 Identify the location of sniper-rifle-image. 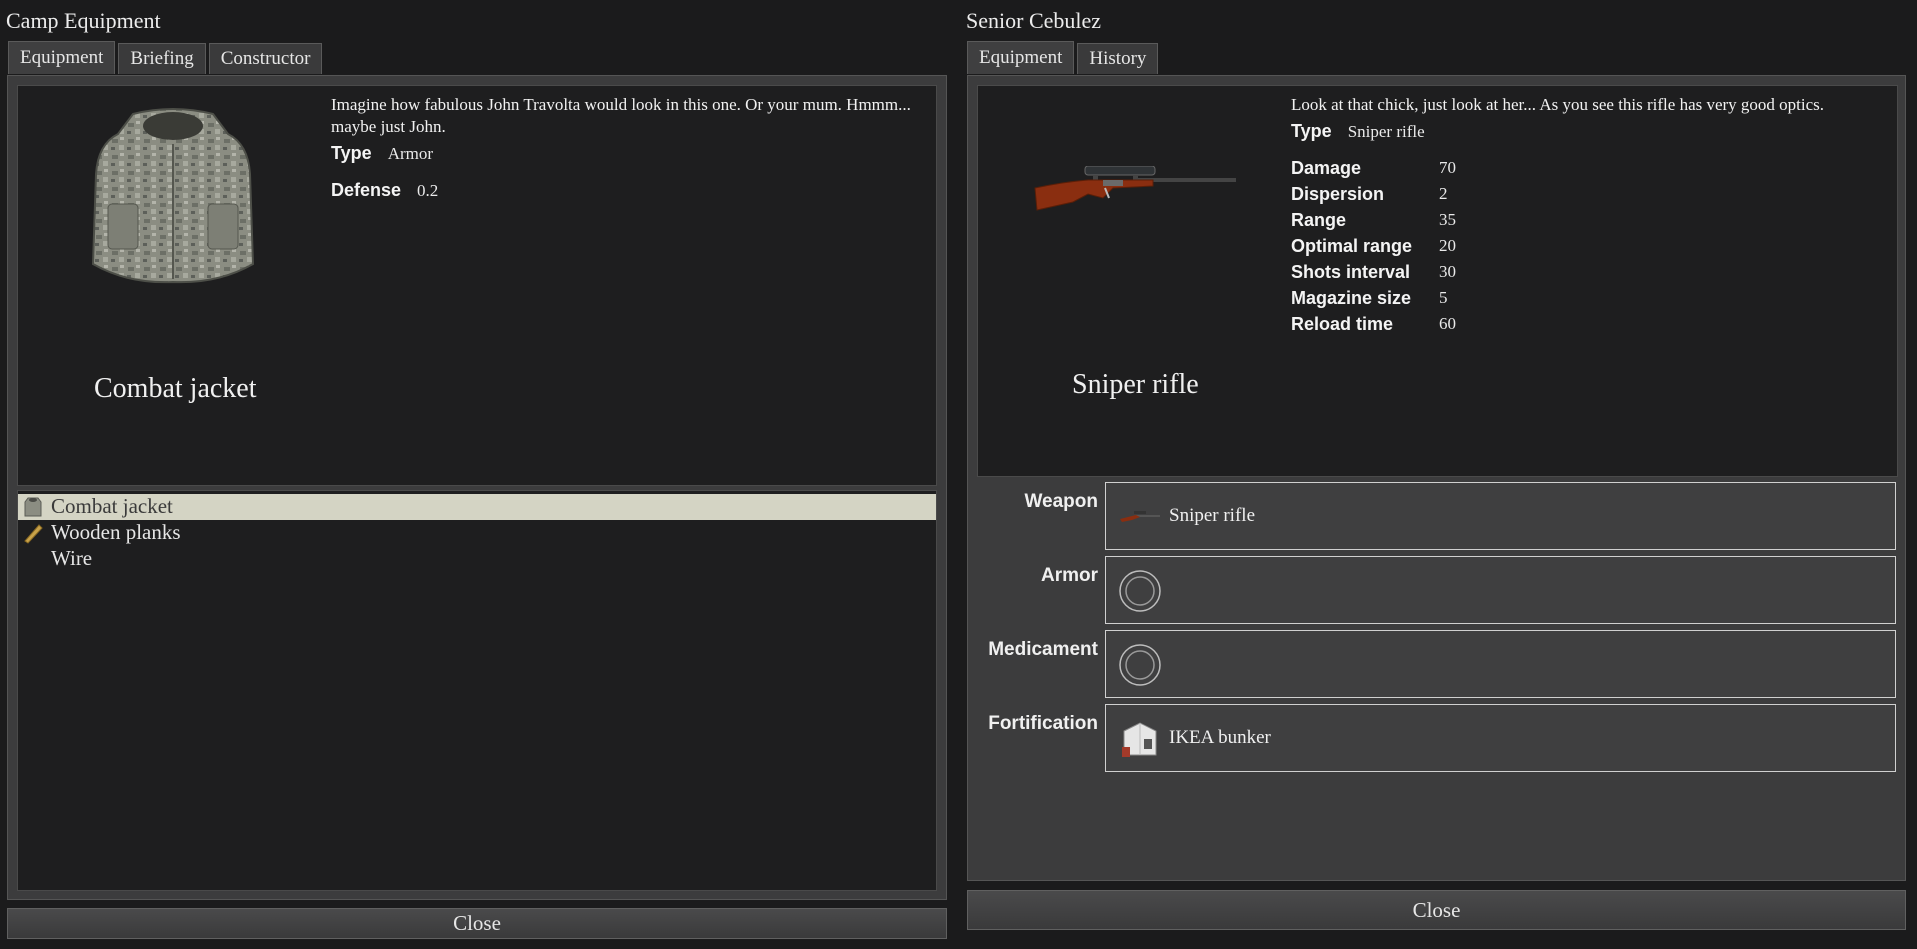
(1135, 188).